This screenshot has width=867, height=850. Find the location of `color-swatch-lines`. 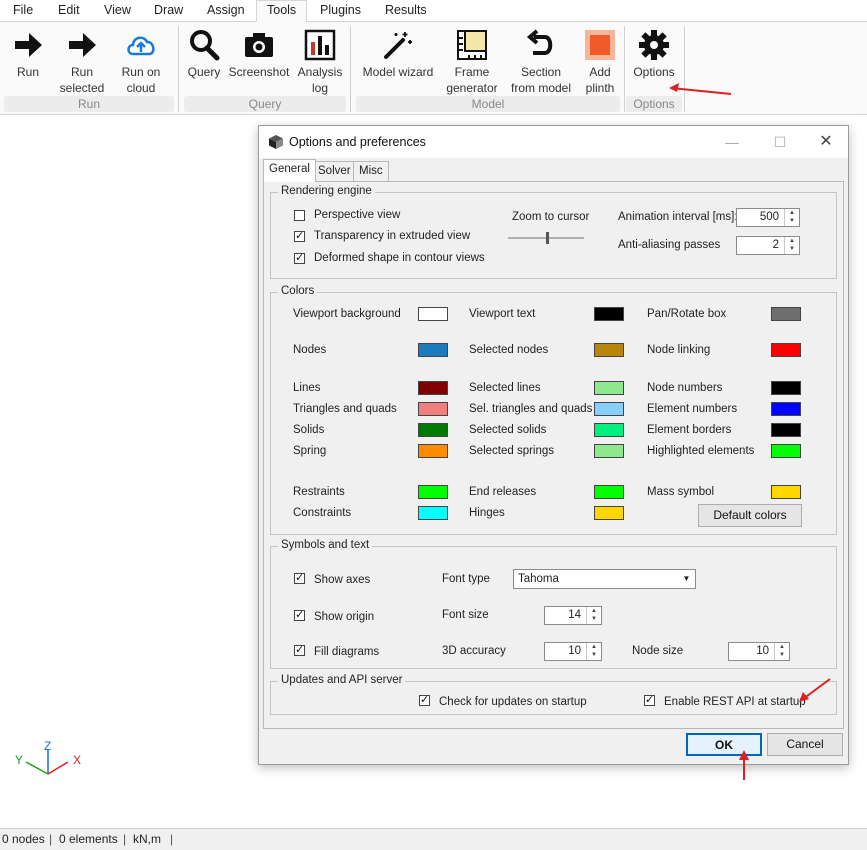

color-swatch-lines is located at coordinates (433, 388).